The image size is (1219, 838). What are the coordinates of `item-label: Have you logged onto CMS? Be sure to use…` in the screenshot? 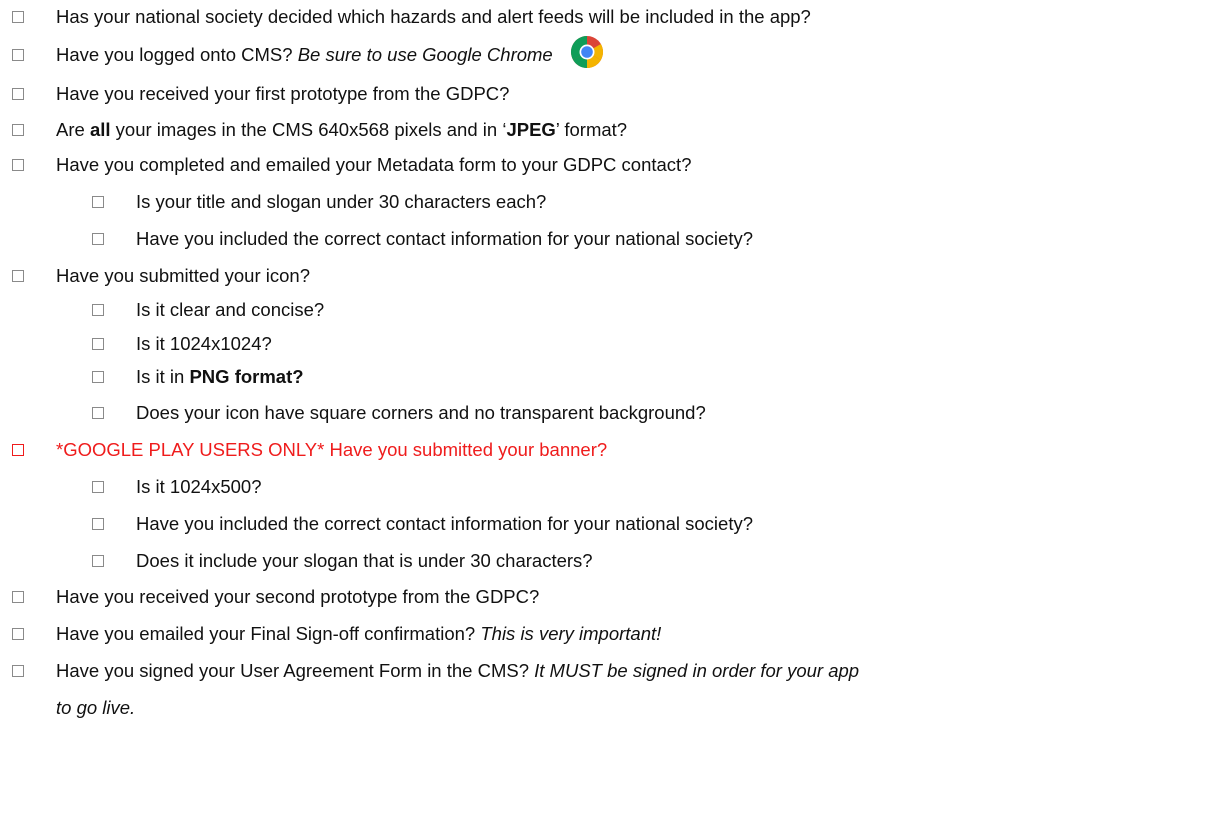 It's located at (330, 52).